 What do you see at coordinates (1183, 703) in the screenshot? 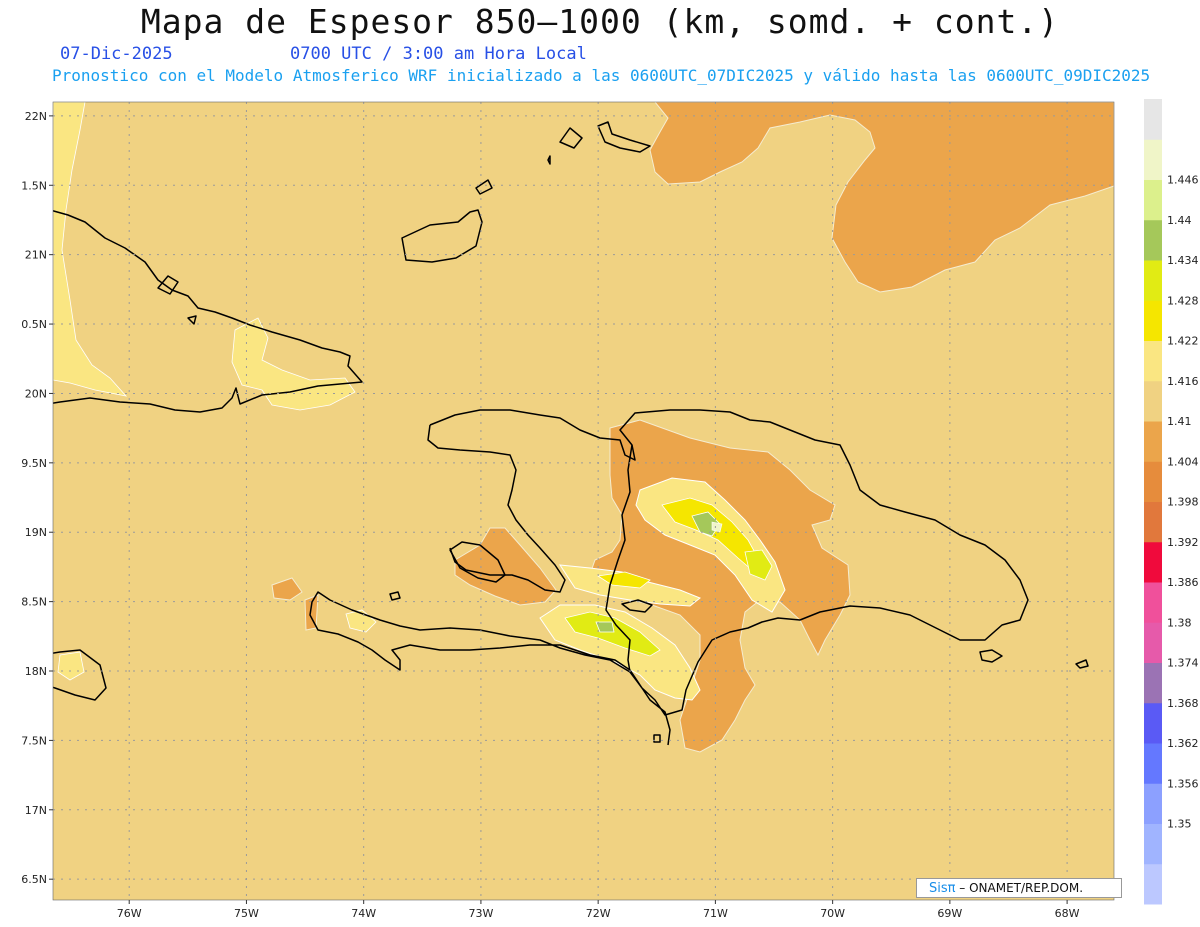
I see `colorbar-label: 1.368` at bounding box center [1183, 703].